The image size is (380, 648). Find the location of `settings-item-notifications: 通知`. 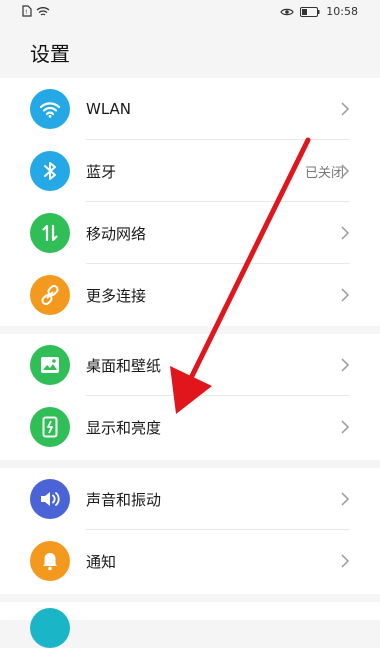

settings-item-notifications: 通知 is located at coordinates (190, 561).